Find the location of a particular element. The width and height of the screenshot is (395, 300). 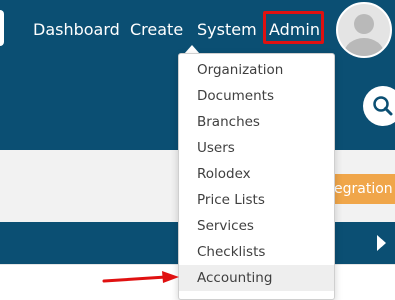

user-avatar-icon is located at coordinates (364, 30).